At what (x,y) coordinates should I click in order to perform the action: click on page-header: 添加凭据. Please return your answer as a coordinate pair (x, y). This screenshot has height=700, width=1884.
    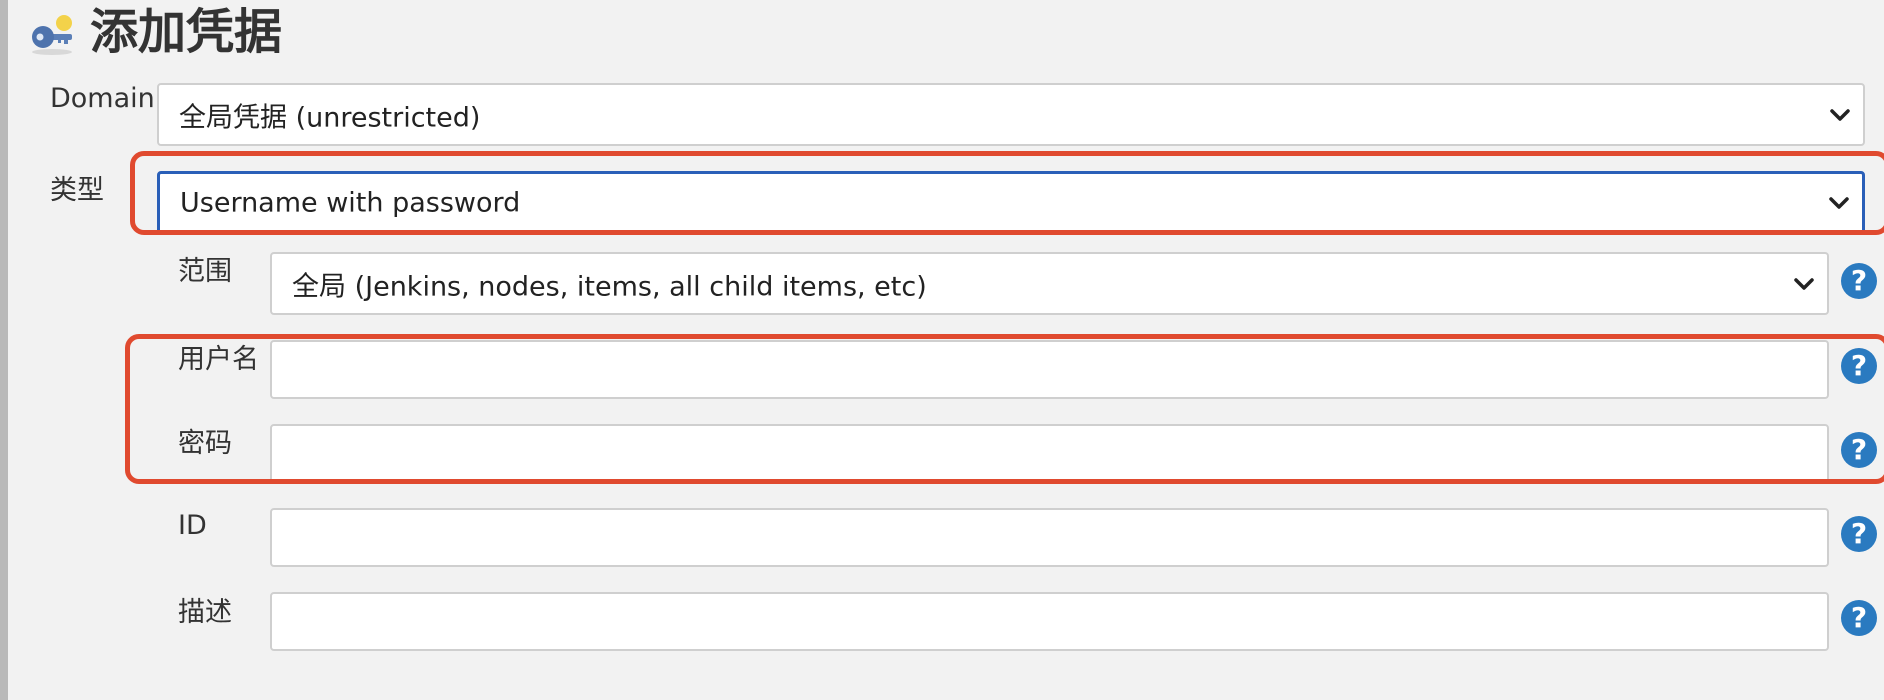
    Looking at the image, I should click on (155, 32).